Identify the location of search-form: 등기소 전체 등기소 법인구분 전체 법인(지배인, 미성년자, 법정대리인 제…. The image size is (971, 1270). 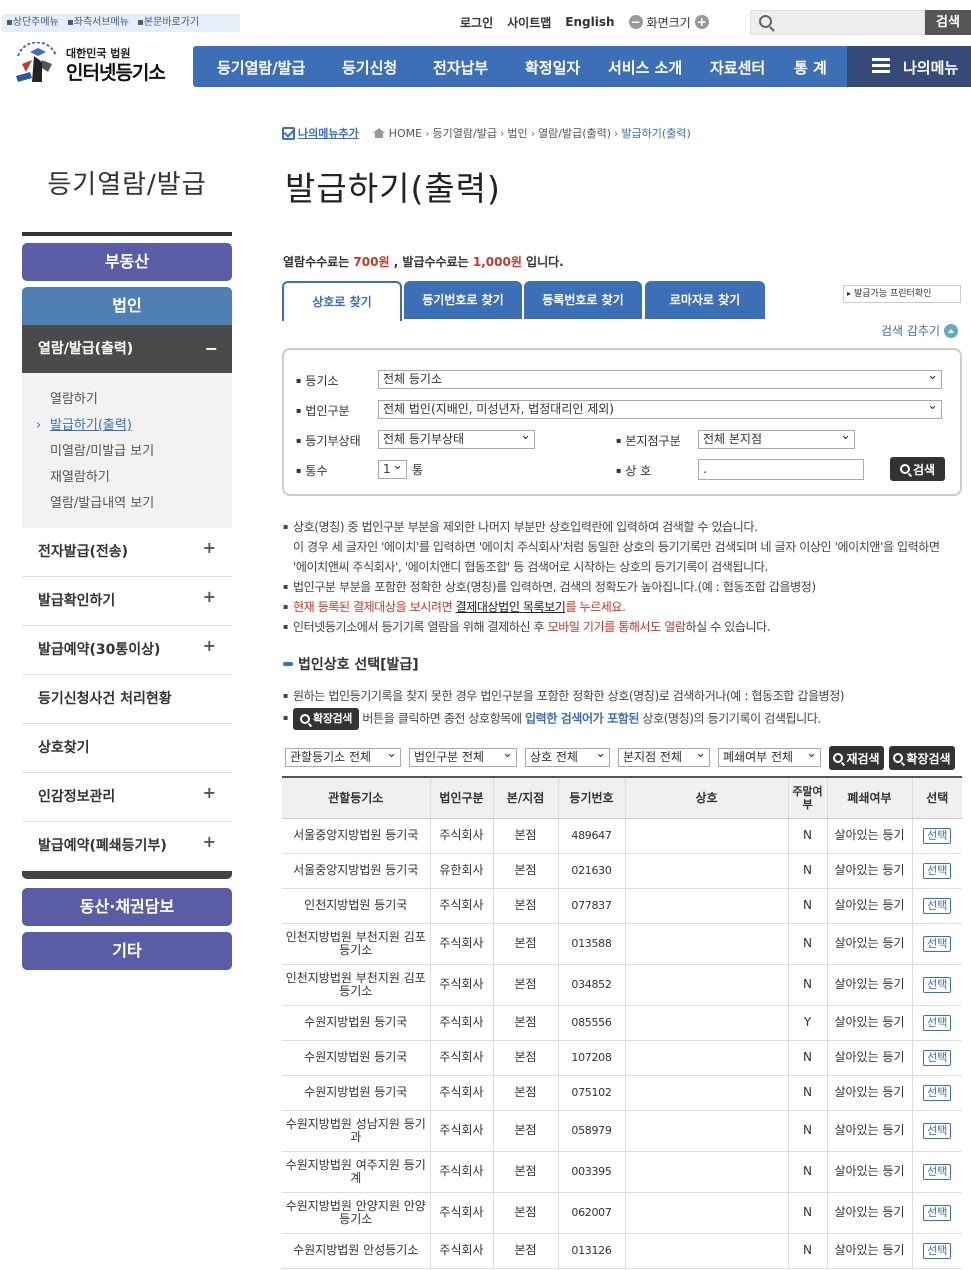
(622, 422).